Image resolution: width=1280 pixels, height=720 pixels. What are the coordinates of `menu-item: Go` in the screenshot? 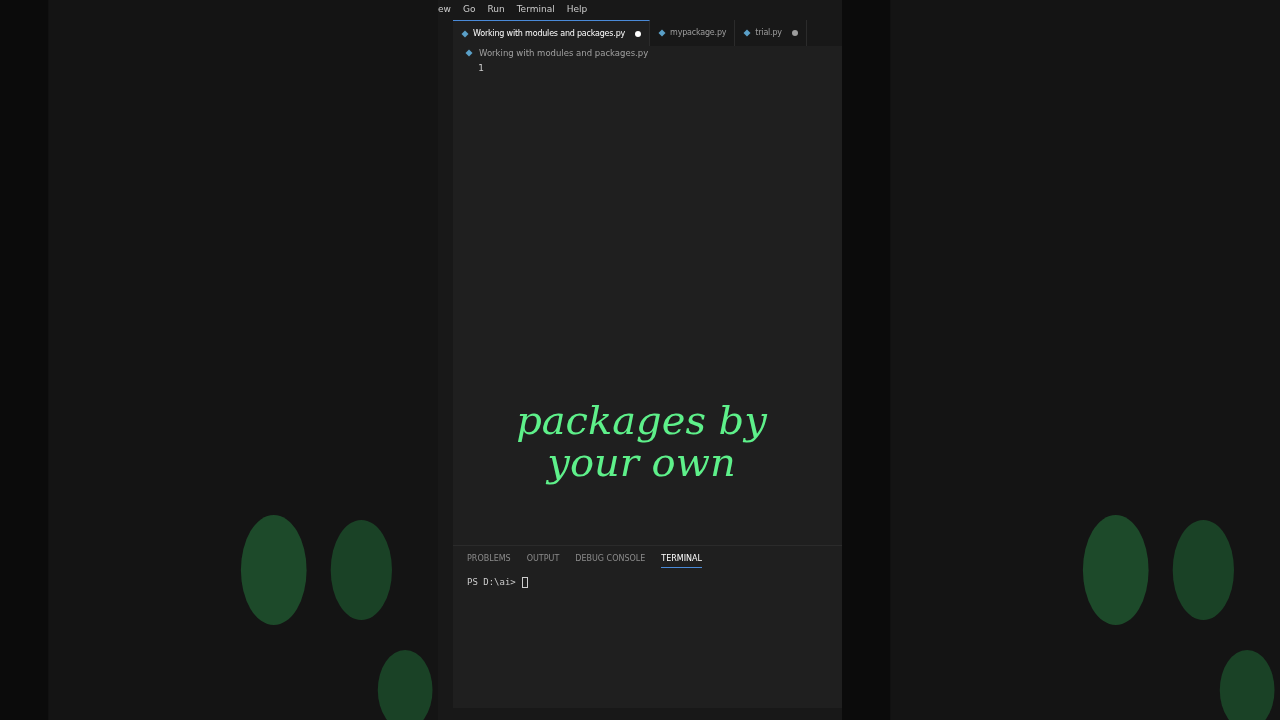 It's located at (469, 10).